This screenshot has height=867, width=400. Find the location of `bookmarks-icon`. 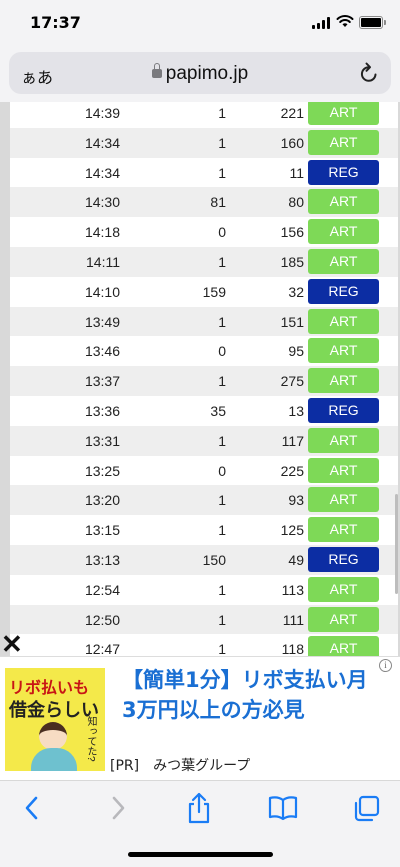

bookmarks-icon is located at coordinates (283, 808).